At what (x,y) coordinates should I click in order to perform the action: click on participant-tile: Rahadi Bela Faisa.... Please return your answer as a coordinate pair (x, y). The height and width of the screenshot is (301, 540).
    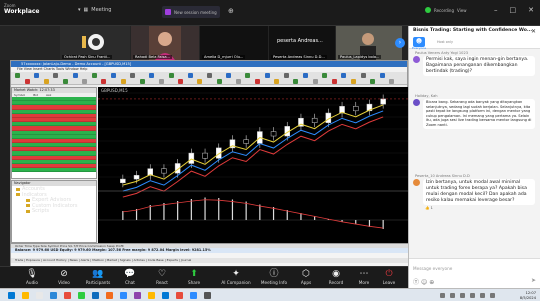
    Looking at the image, I should click on (165, 43).